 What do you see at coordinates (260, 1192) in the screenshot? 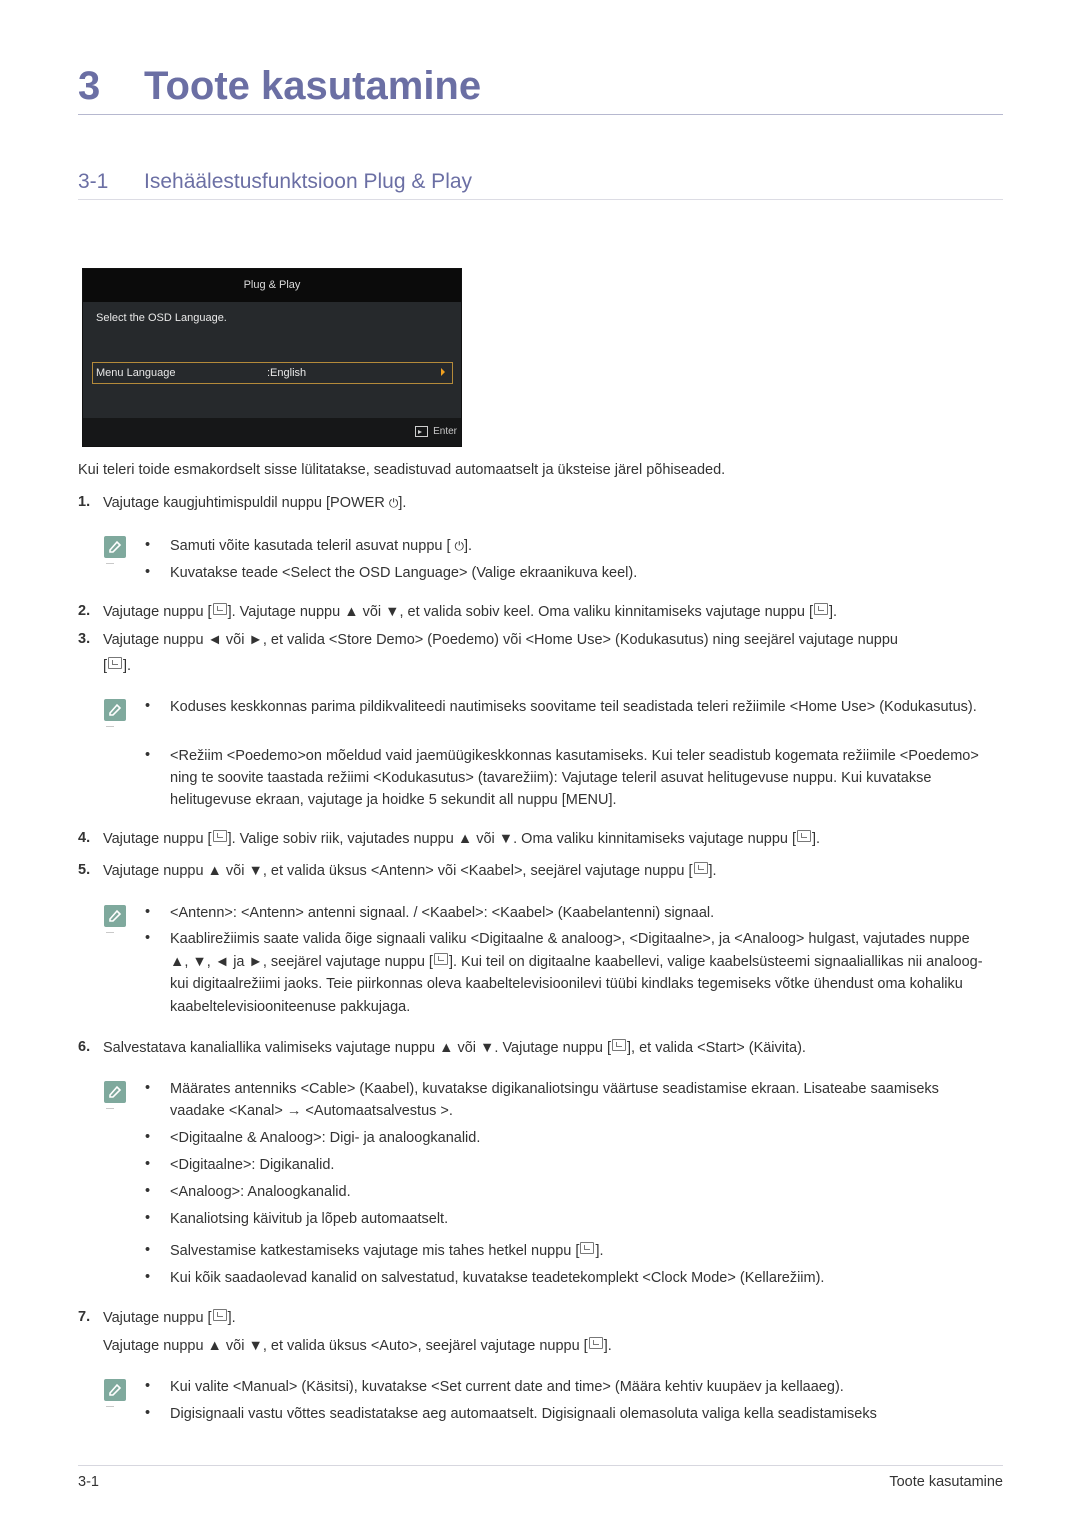
I see `note-item: <Analoog>: Analoogkanalid.` at bounding box center [260, 1192].